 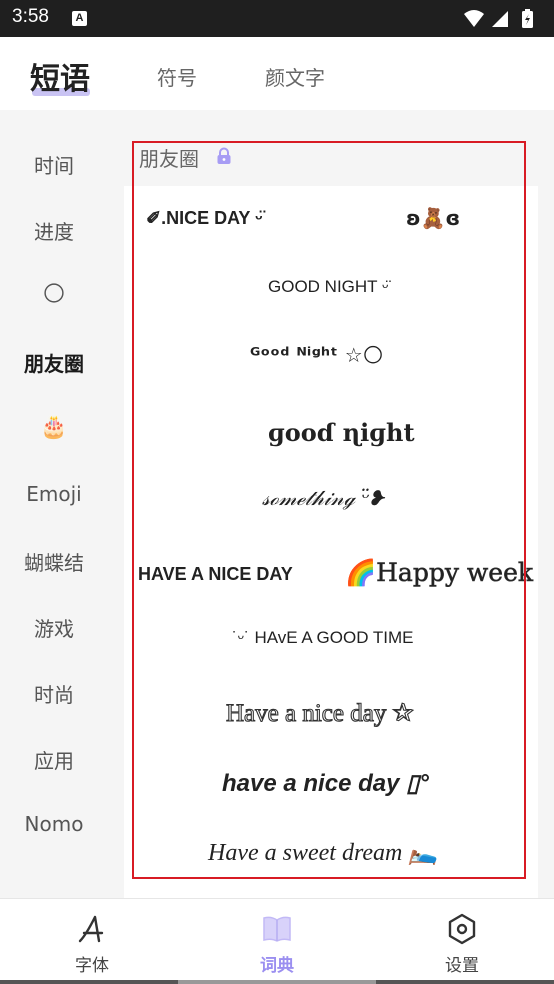 I want to click on status-time: 3:58, so click(x=30, y=16).